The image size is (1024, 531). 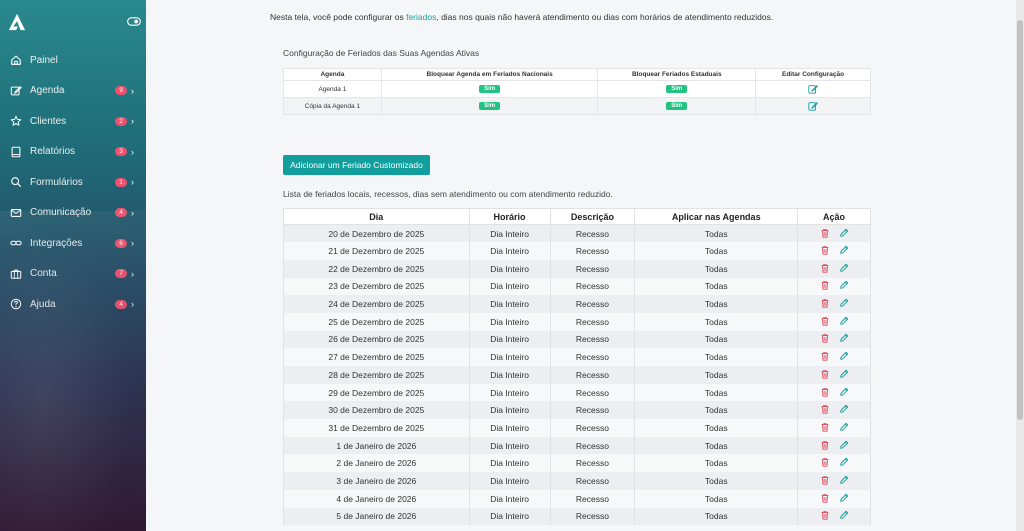 I want to click on help-icon, so click(x=16, y=304).